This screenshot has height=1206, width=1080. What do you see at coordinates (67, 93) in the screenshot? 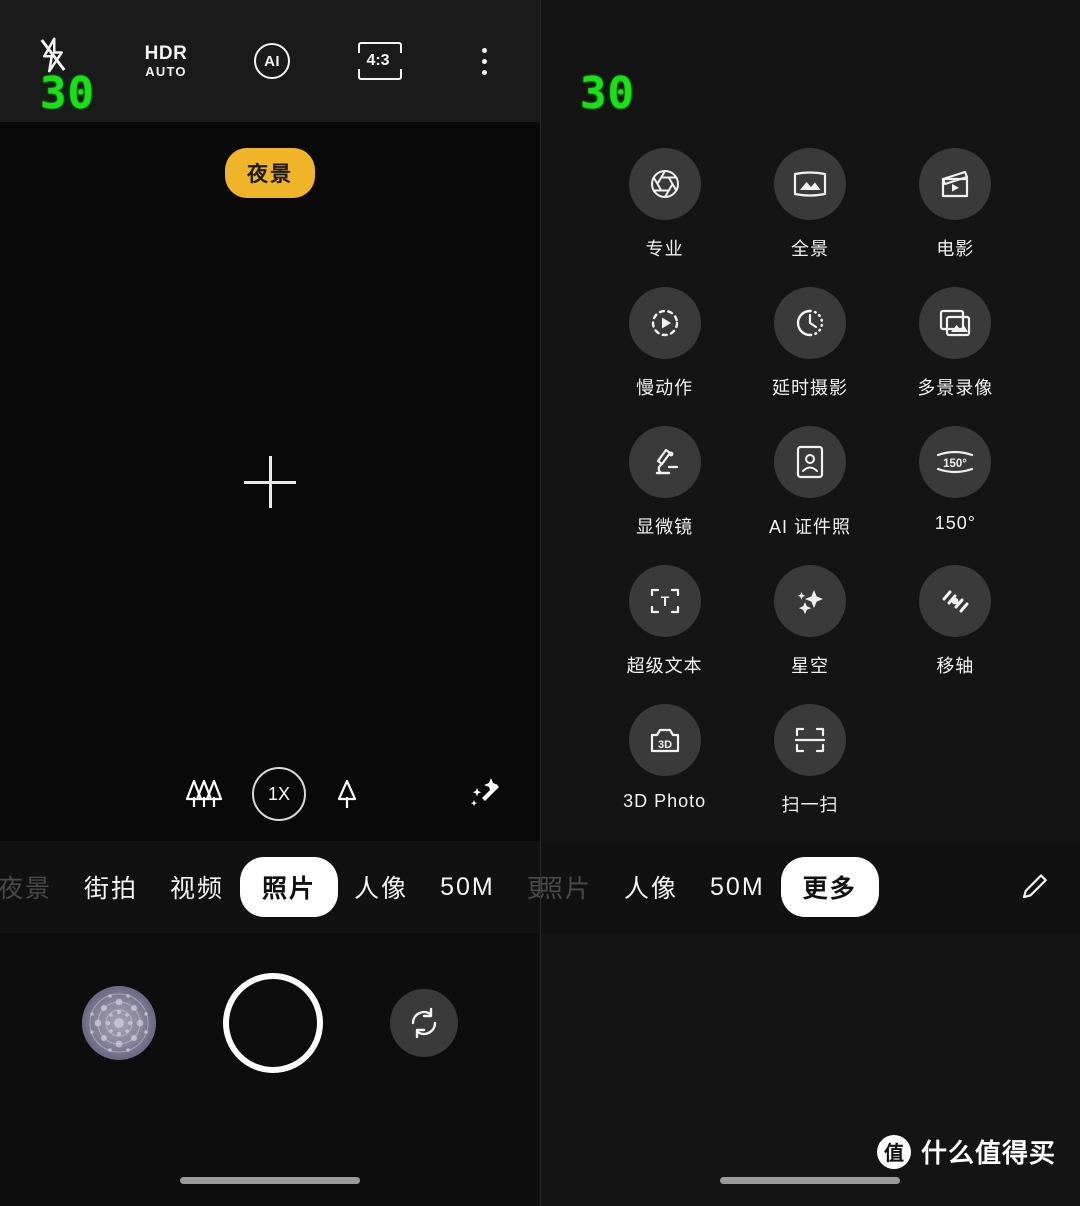
I see `fps-overlay-left: 30` at bounding box center [67, 93].